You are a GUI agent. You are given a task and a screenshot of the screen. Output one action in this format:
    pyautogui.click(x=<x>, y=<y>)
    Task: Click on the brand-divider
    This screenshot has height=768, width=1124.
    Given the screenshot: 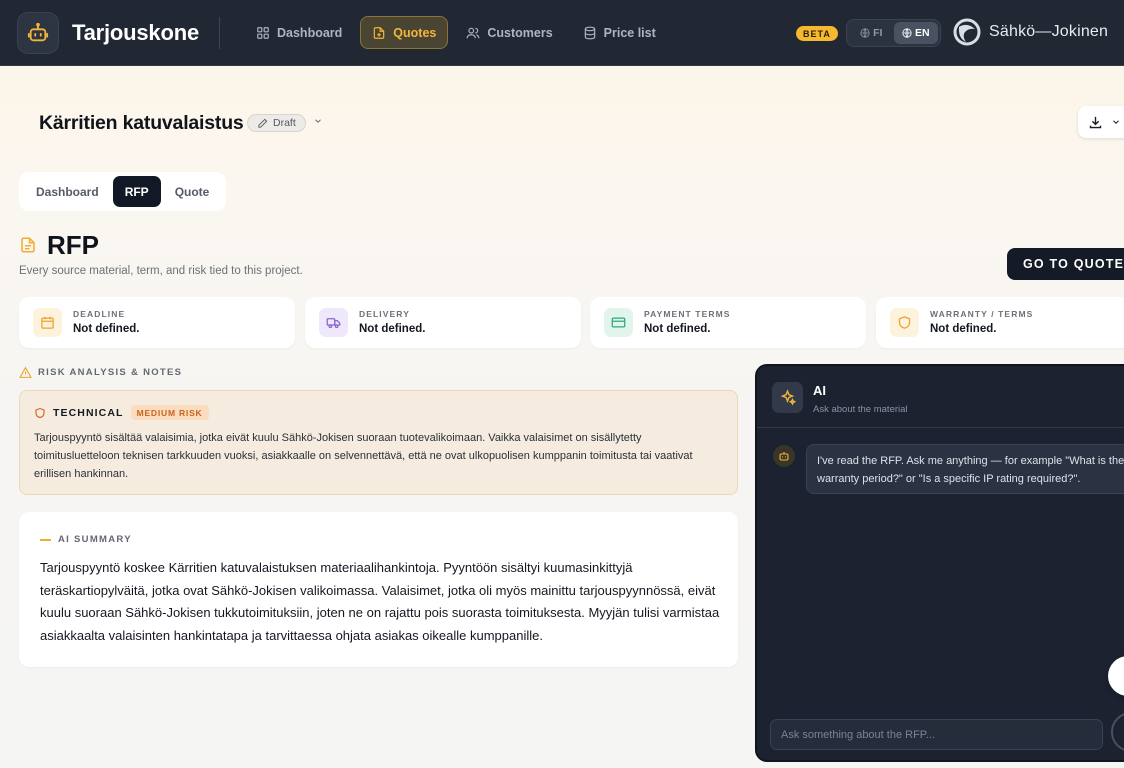 What is the action you would take?
    pyautogui.click(x=219, y=33)
    